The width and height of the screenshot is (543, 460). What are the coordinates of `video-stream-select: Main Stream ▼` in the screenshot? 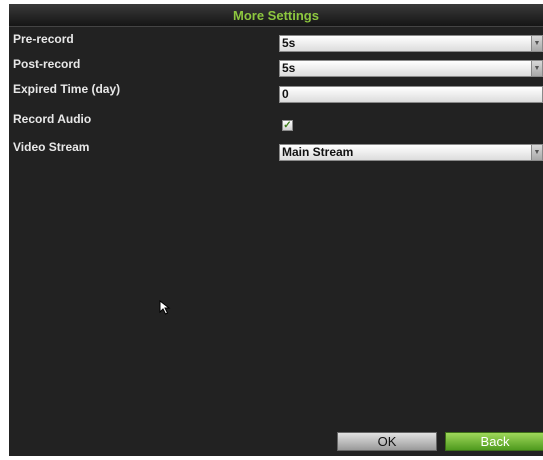 It's located at (411, 152).